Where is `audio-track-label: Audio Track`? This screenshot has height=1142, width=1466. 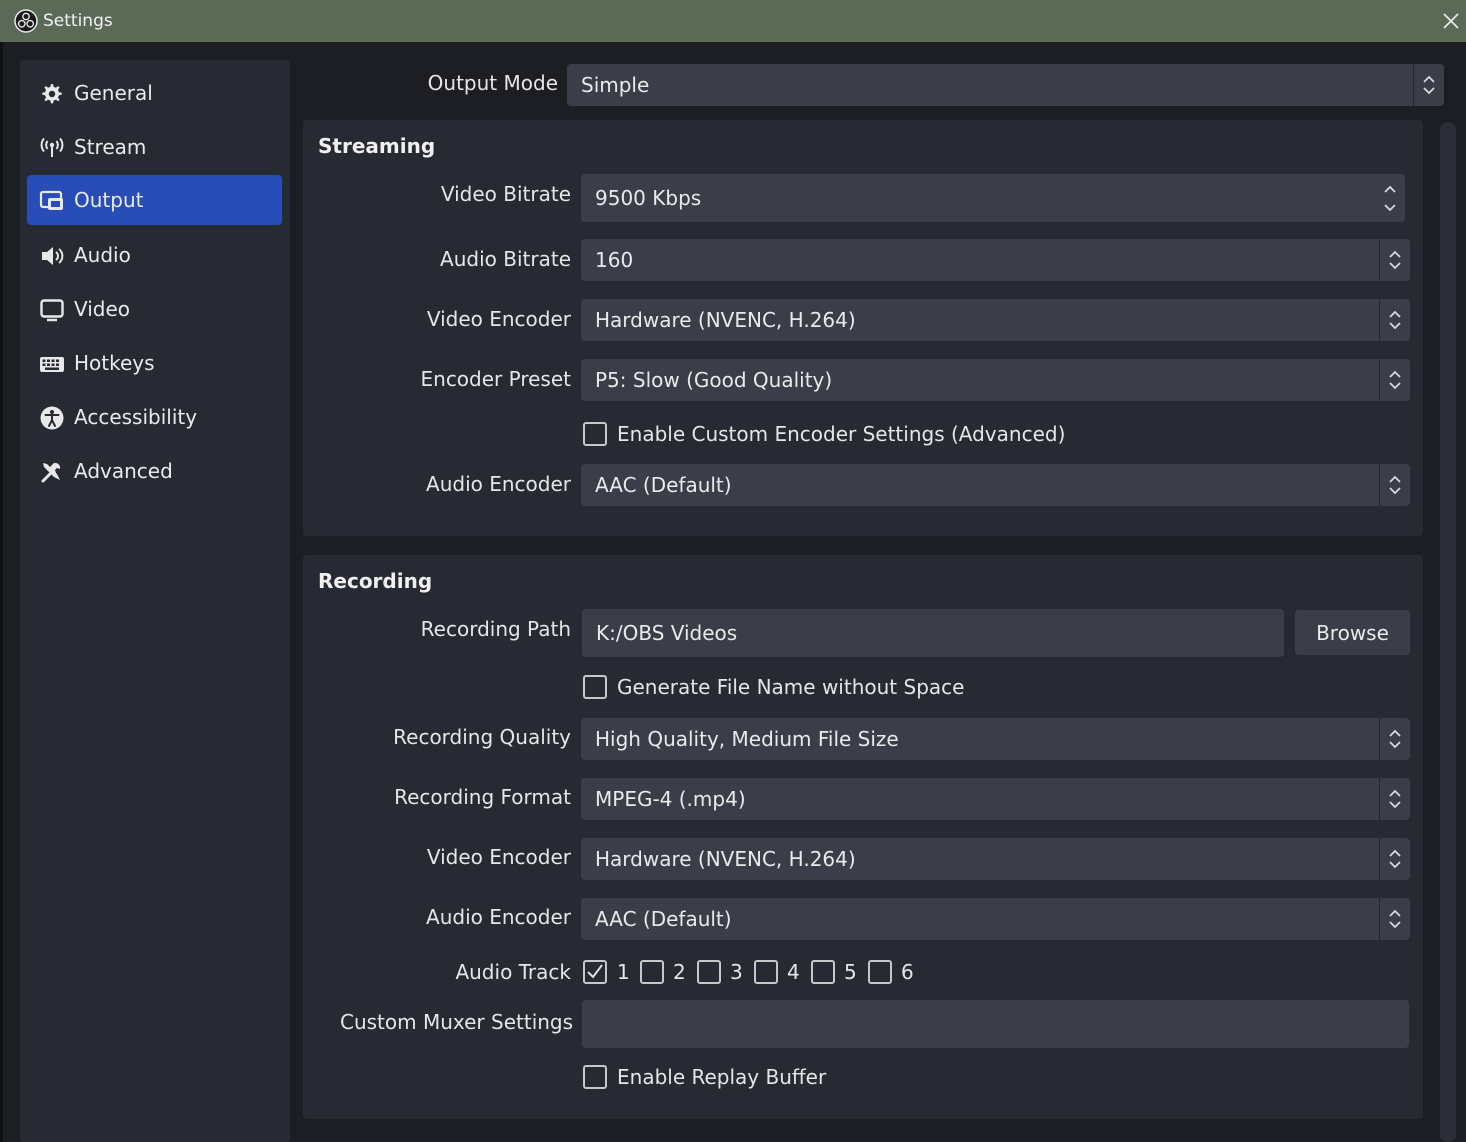
audio-track-label: Audio Track is located at coordinates (513, 972).